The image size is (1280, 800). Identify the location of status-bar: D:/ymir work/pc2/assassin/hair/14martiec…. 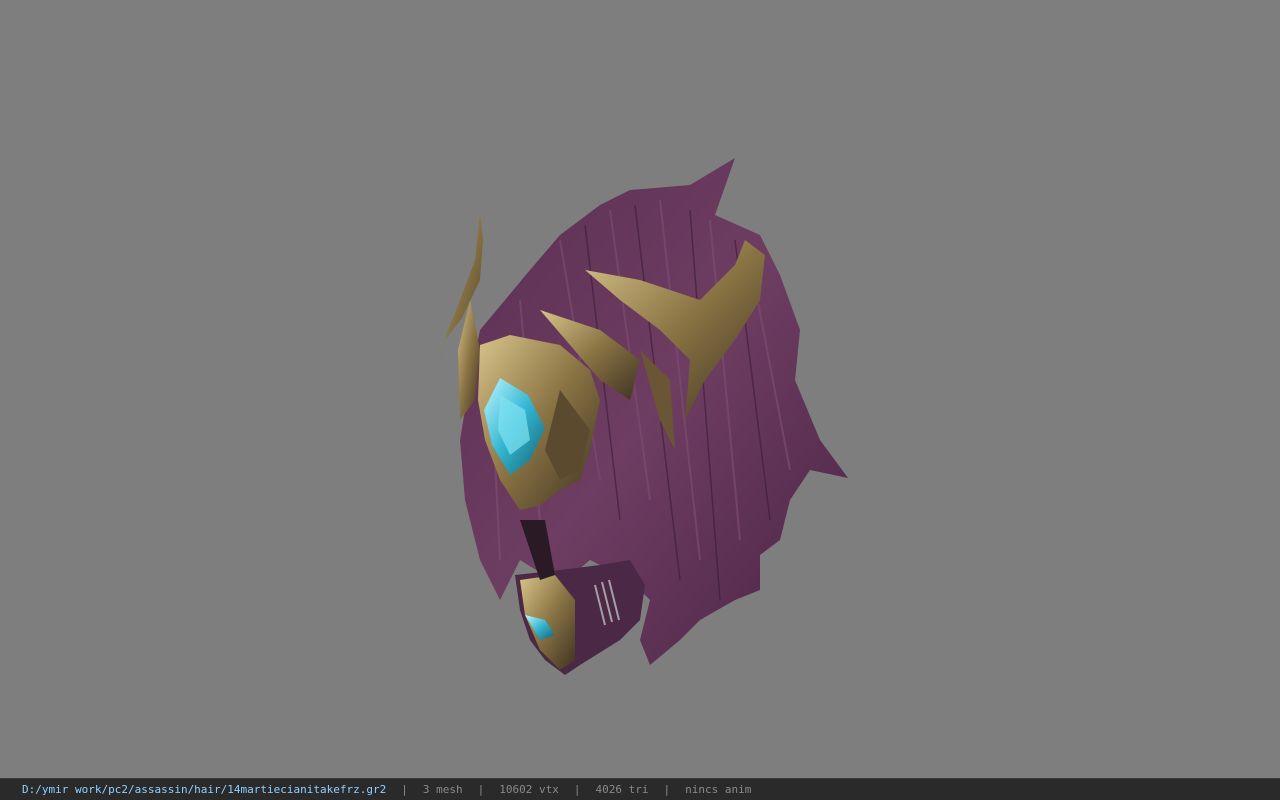
(640, 789).